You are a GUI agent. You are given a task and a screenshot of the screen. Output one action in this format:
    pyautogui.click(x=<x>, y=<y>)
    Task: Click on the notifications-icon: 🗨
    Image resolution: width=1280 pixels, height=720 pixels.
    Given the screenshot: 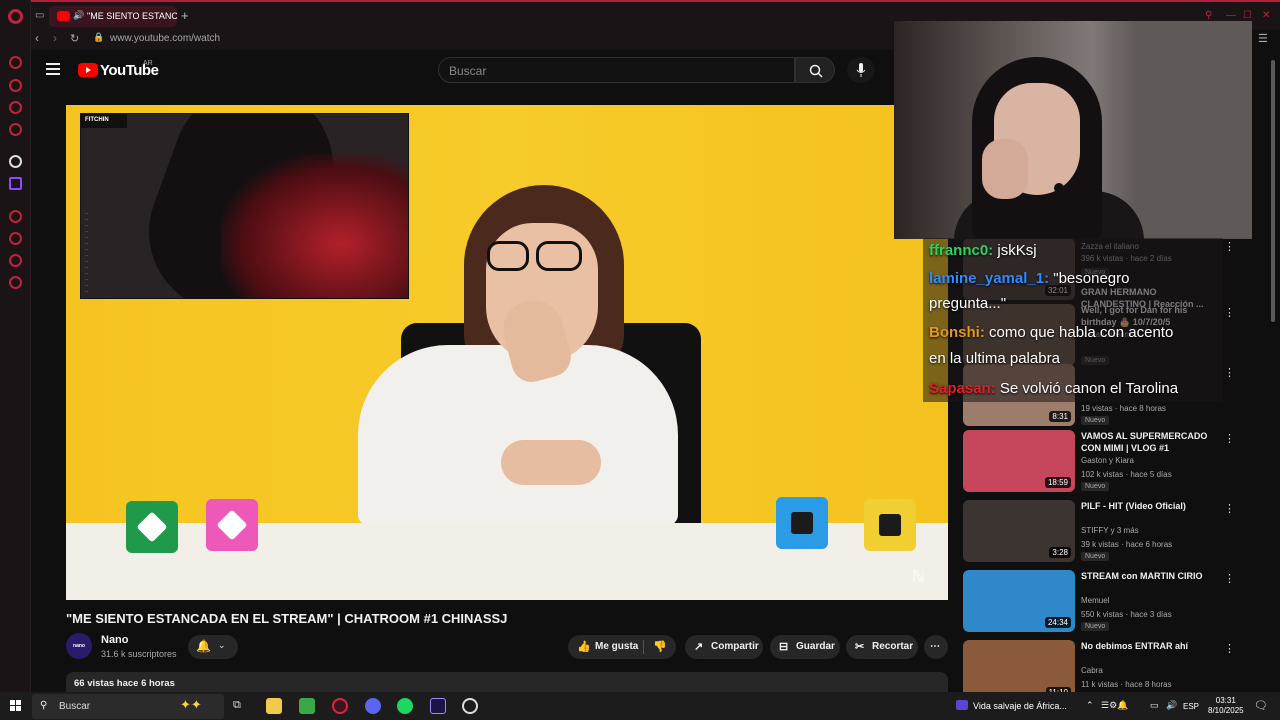 What is the action you would take?
    pyautogui.click(x=1261, y=705)
    